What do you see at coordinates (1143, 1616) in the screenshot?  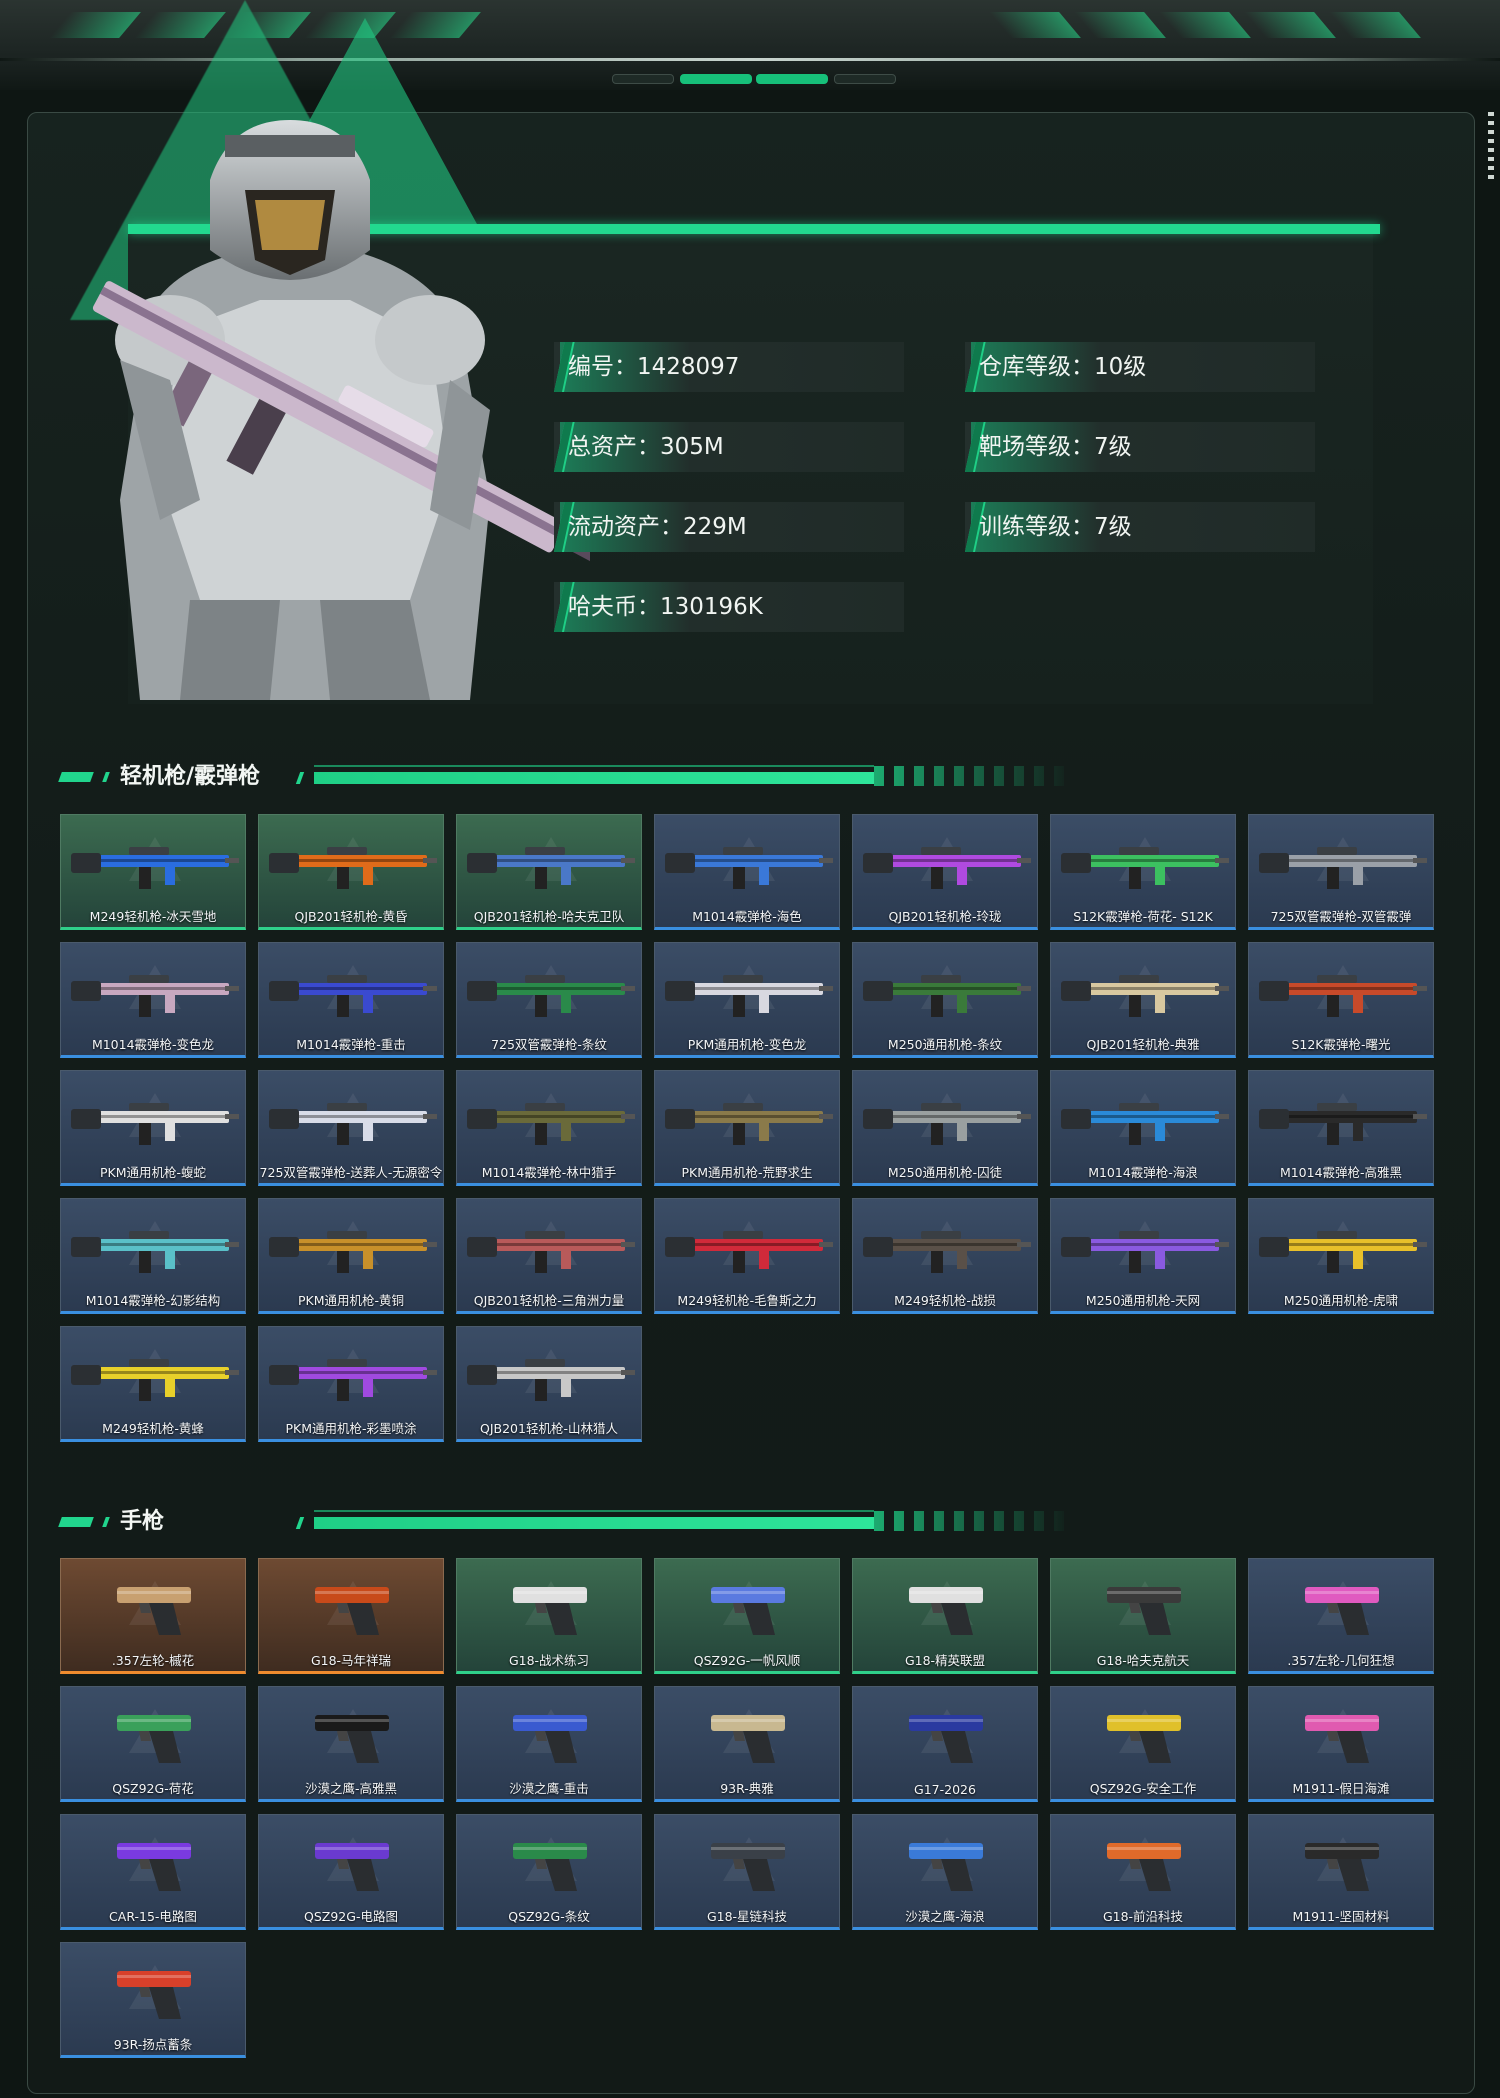 I see `item-card: G18-哈夫克航天` at bounding box center [1143, 1616].